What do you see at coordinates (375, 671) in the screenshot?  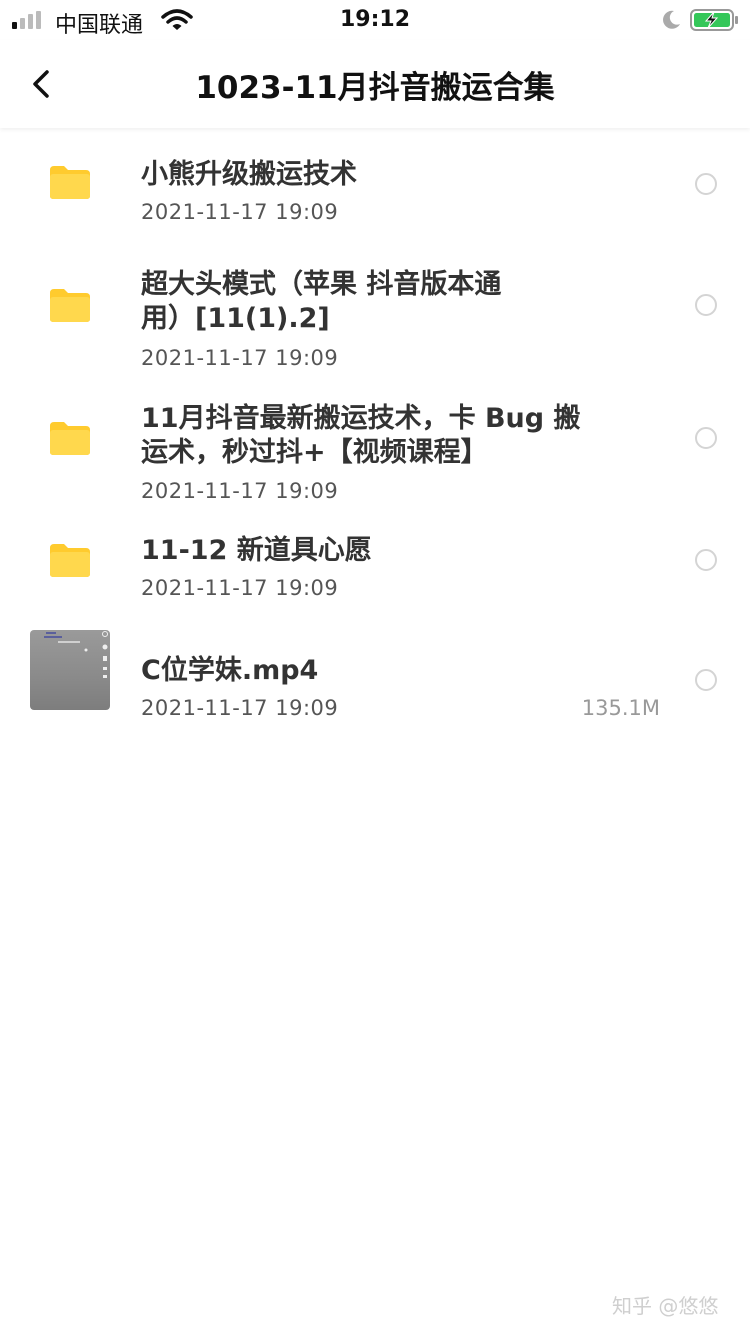 I see `list-item: C位学妹.mp4 2021-11-17 19:09 135.1M` at bounding box center [375, 671].